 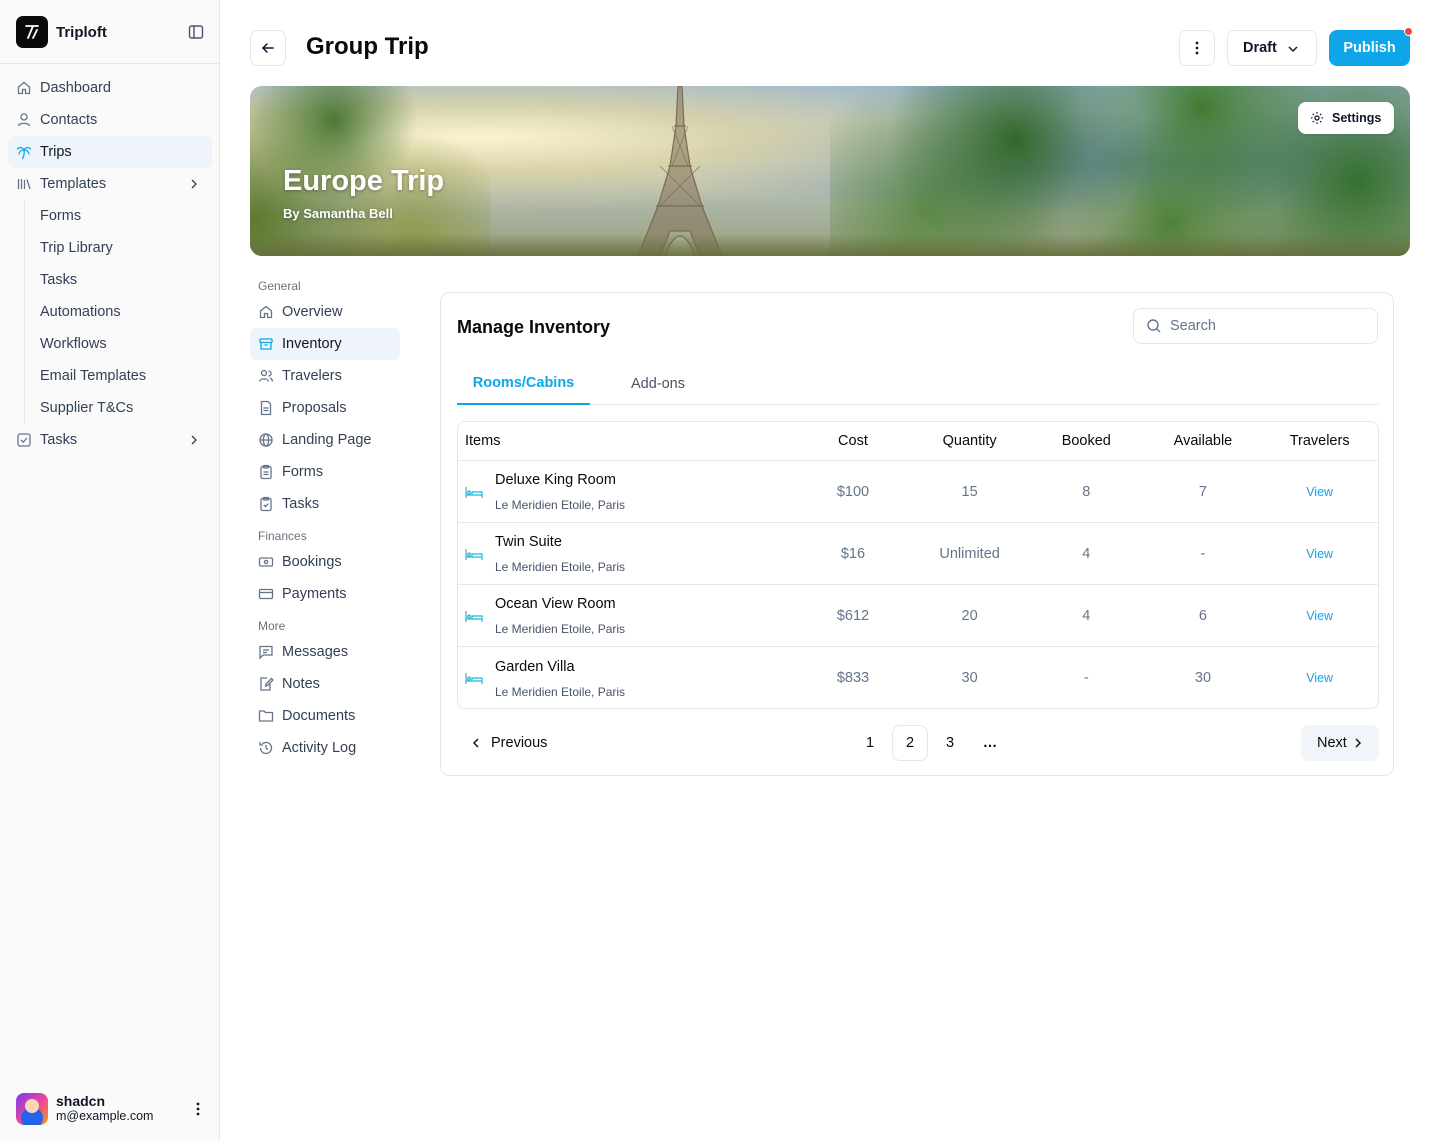 What do you see at coordinates (110, 152) in the screenshot?
I see `sidebar-item-trips: Trips` at bounding box center [110, 152].